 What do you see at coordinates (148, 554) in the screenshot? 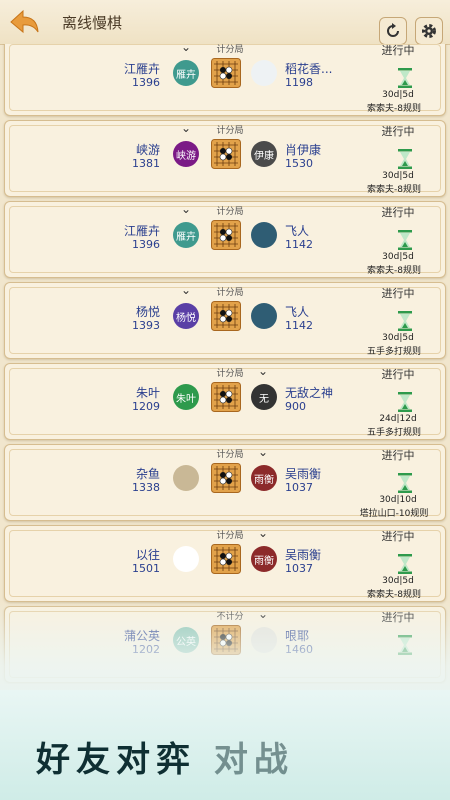
I see `left-player-name: 以往` at bounding box center [148, 554].